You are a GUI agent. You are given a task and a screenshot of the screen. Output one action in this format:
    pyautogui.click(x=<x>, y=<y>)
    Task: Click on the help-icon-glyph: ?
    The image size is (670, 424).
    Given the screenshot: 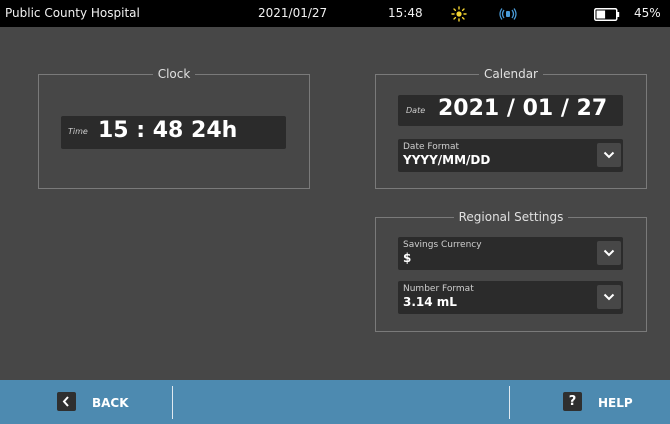 What is the action you would take?
    pyautogui.click(x=572, y=401)
    